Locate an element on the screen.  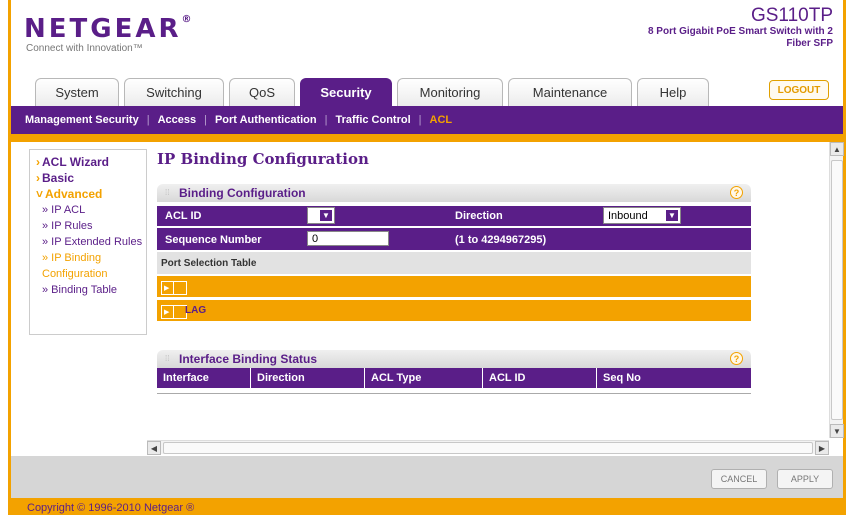
sequence-number-input: 0 is located at coordinates (348, 238).